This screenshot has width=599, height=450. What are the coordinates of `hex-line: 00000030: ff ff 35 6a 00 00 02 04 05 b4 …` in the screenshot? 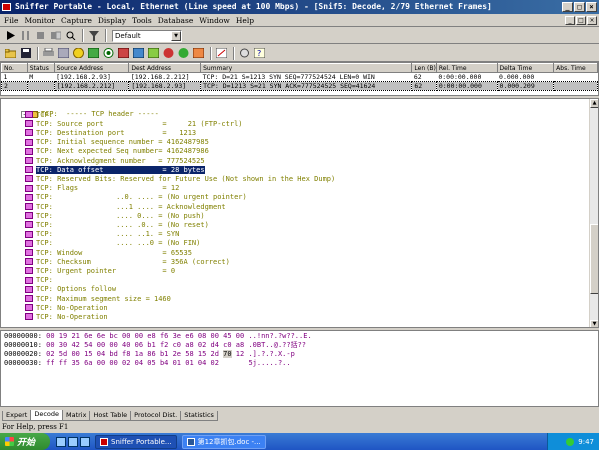 It's located at (147, 363).